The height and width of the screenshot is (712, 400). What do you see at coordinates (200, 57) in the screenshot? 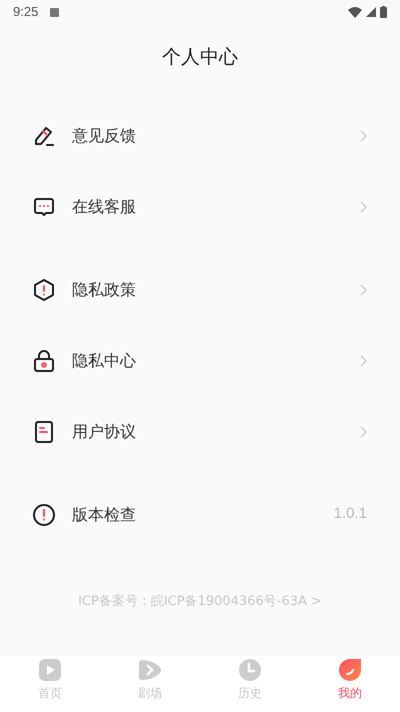
I see `page-title: 个人中心` at bounding box center [200, 57].